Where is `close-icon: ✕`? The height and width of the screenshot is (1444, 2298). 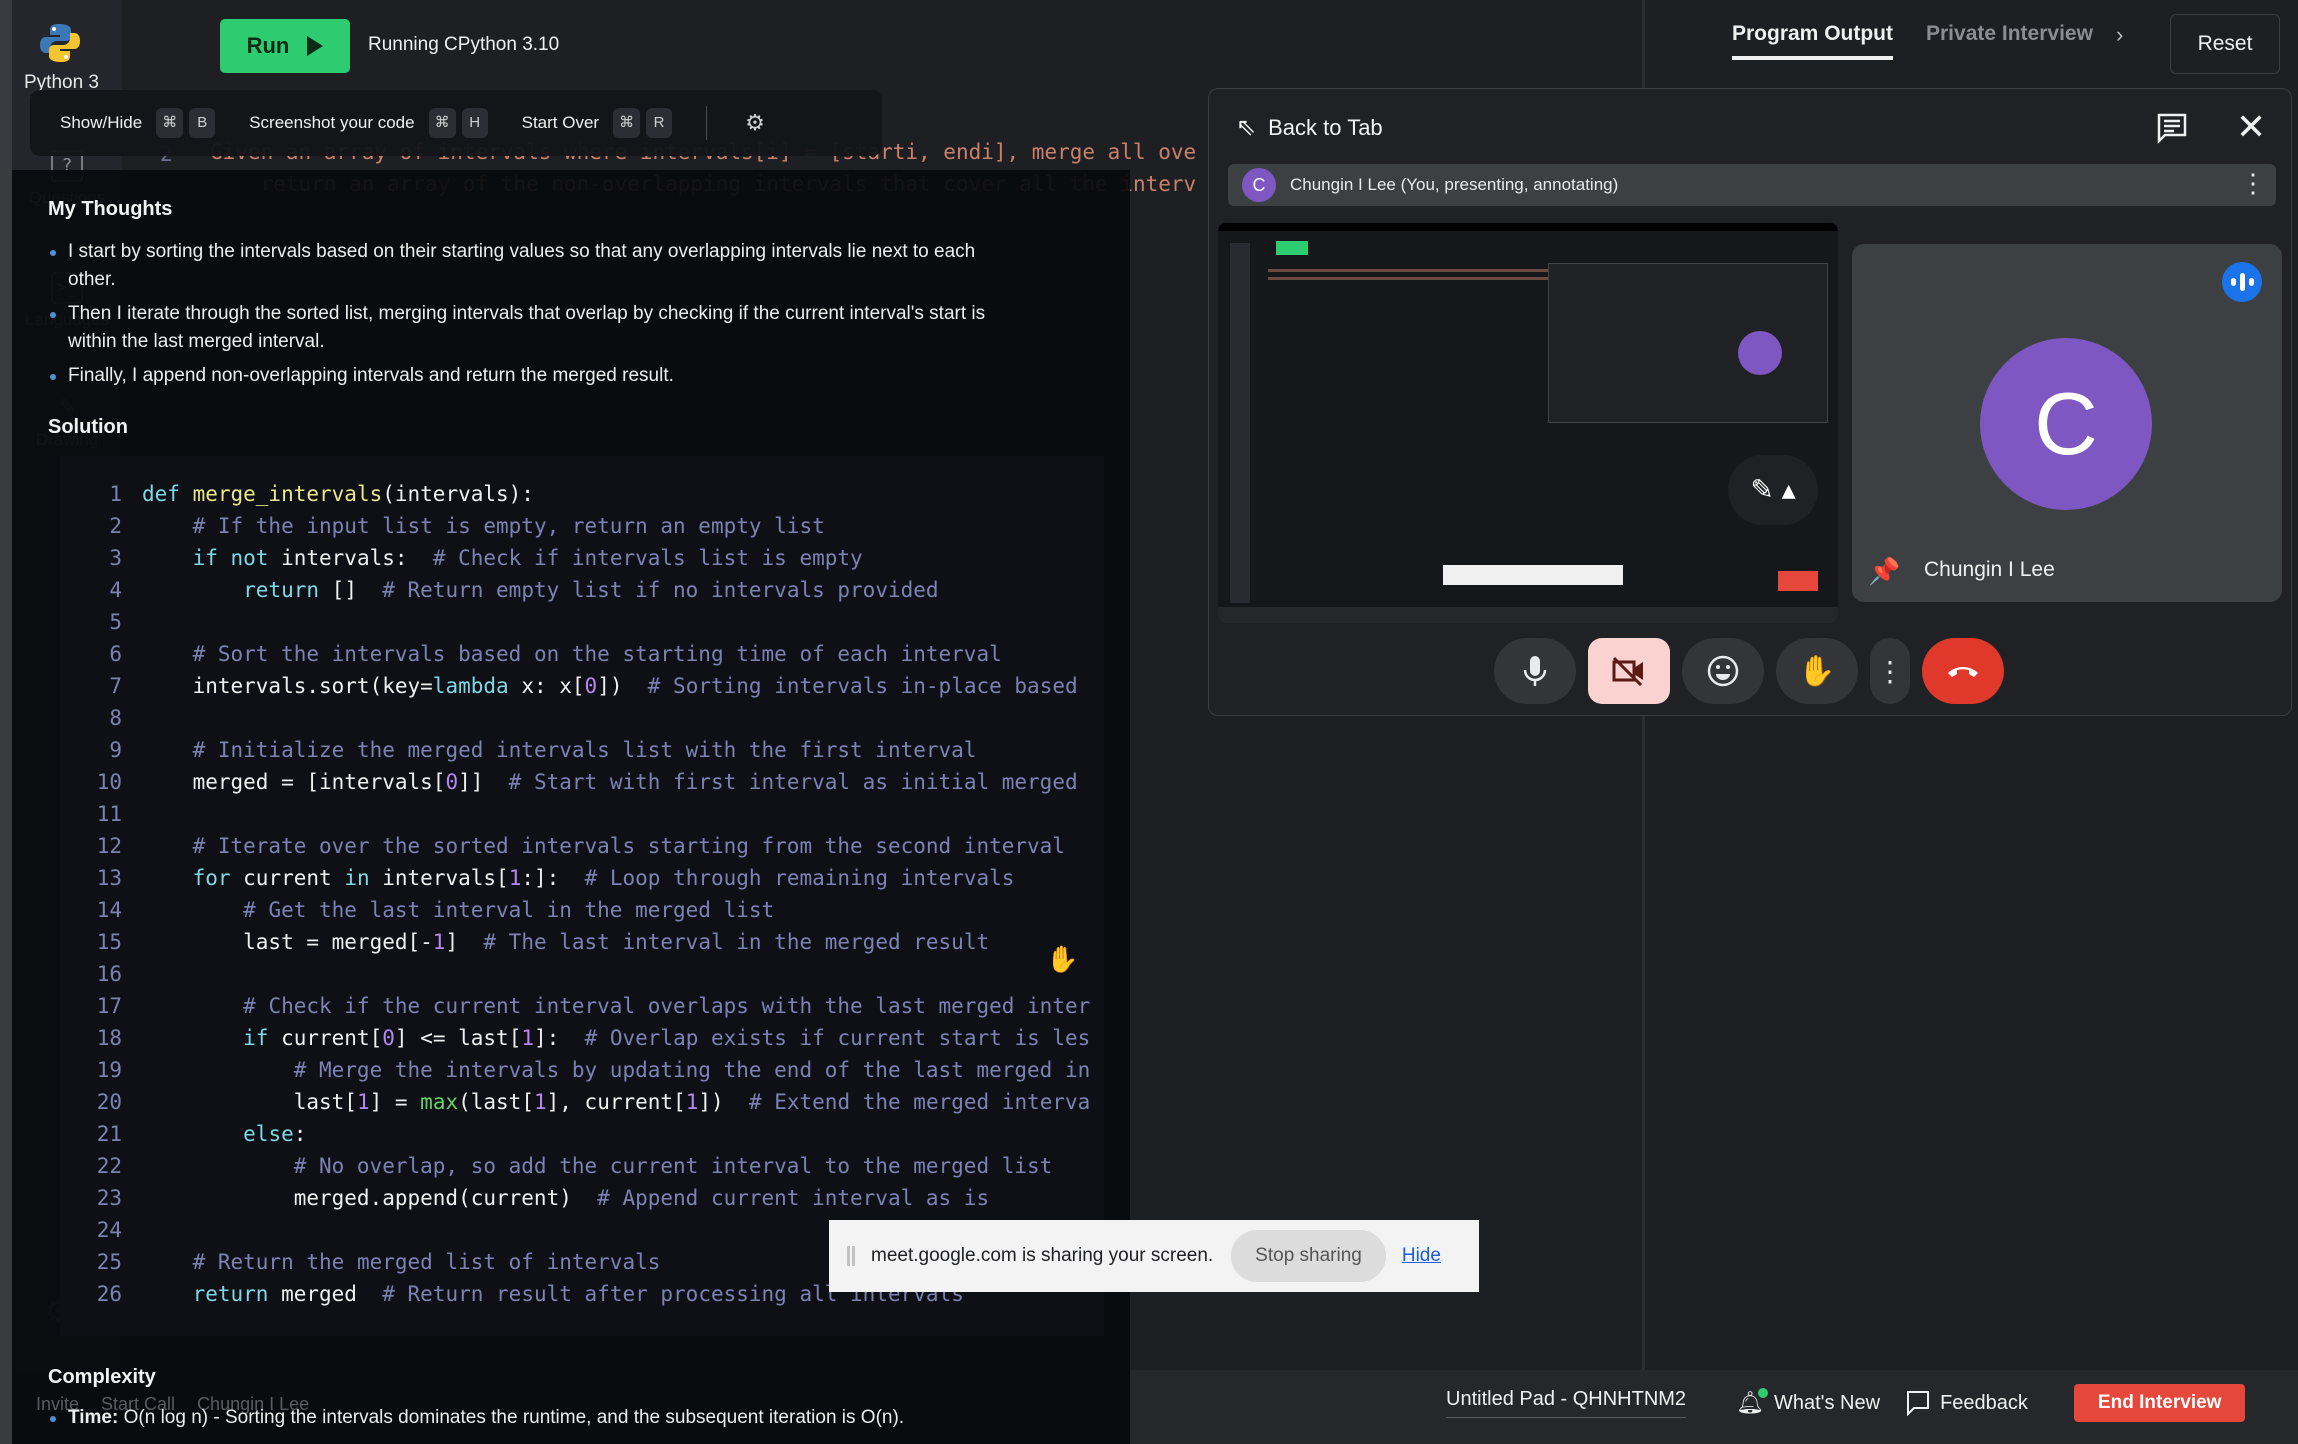
close-icon: ✕ is located at coordinates (2251, 127).